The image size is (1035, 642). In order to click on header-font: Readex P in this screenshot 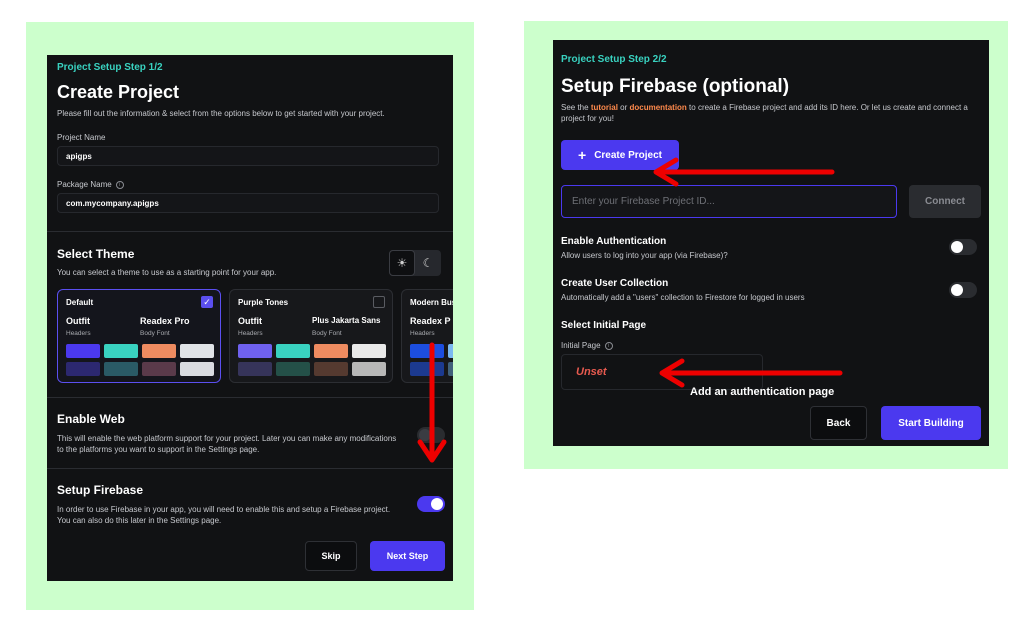, I will do `click(430, 321)`.